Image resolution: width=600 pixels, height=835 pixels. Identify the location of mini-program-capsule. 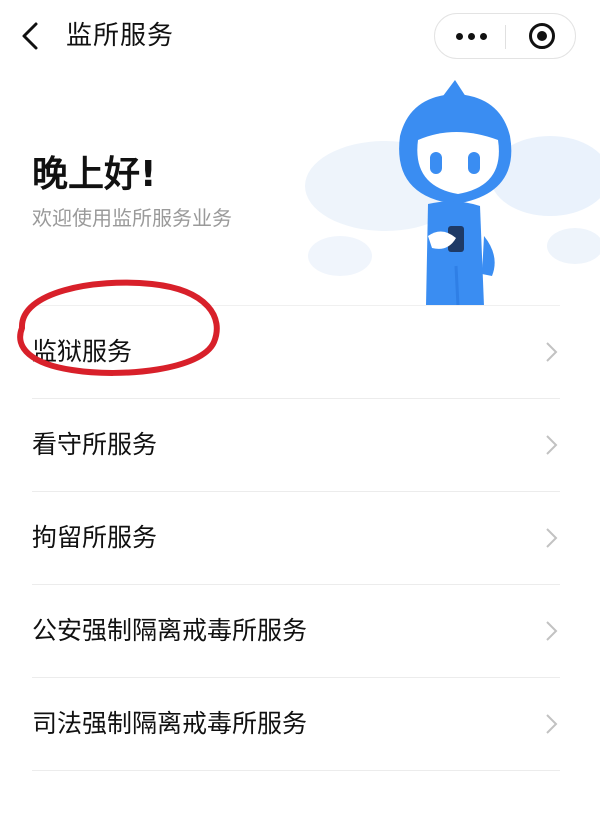
(505, 36).